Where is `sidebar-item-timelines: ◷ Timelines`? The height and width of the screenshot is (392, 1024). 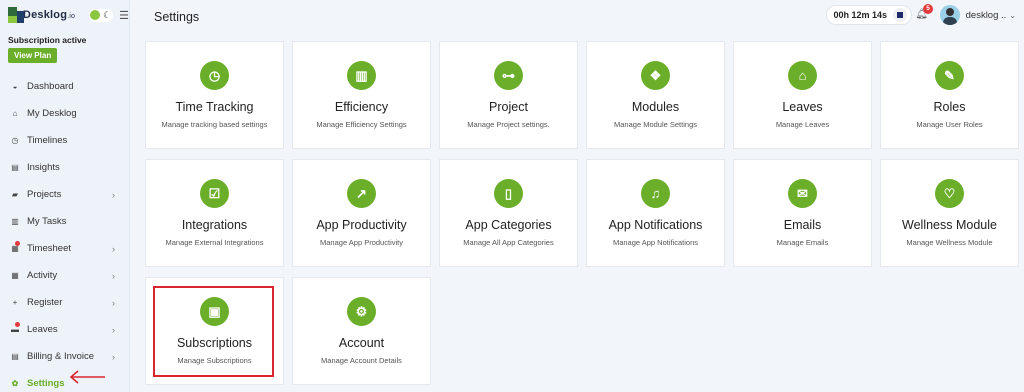 sidebar-item-timelines: ◷ Timelines is located at coordinates (64, 140).